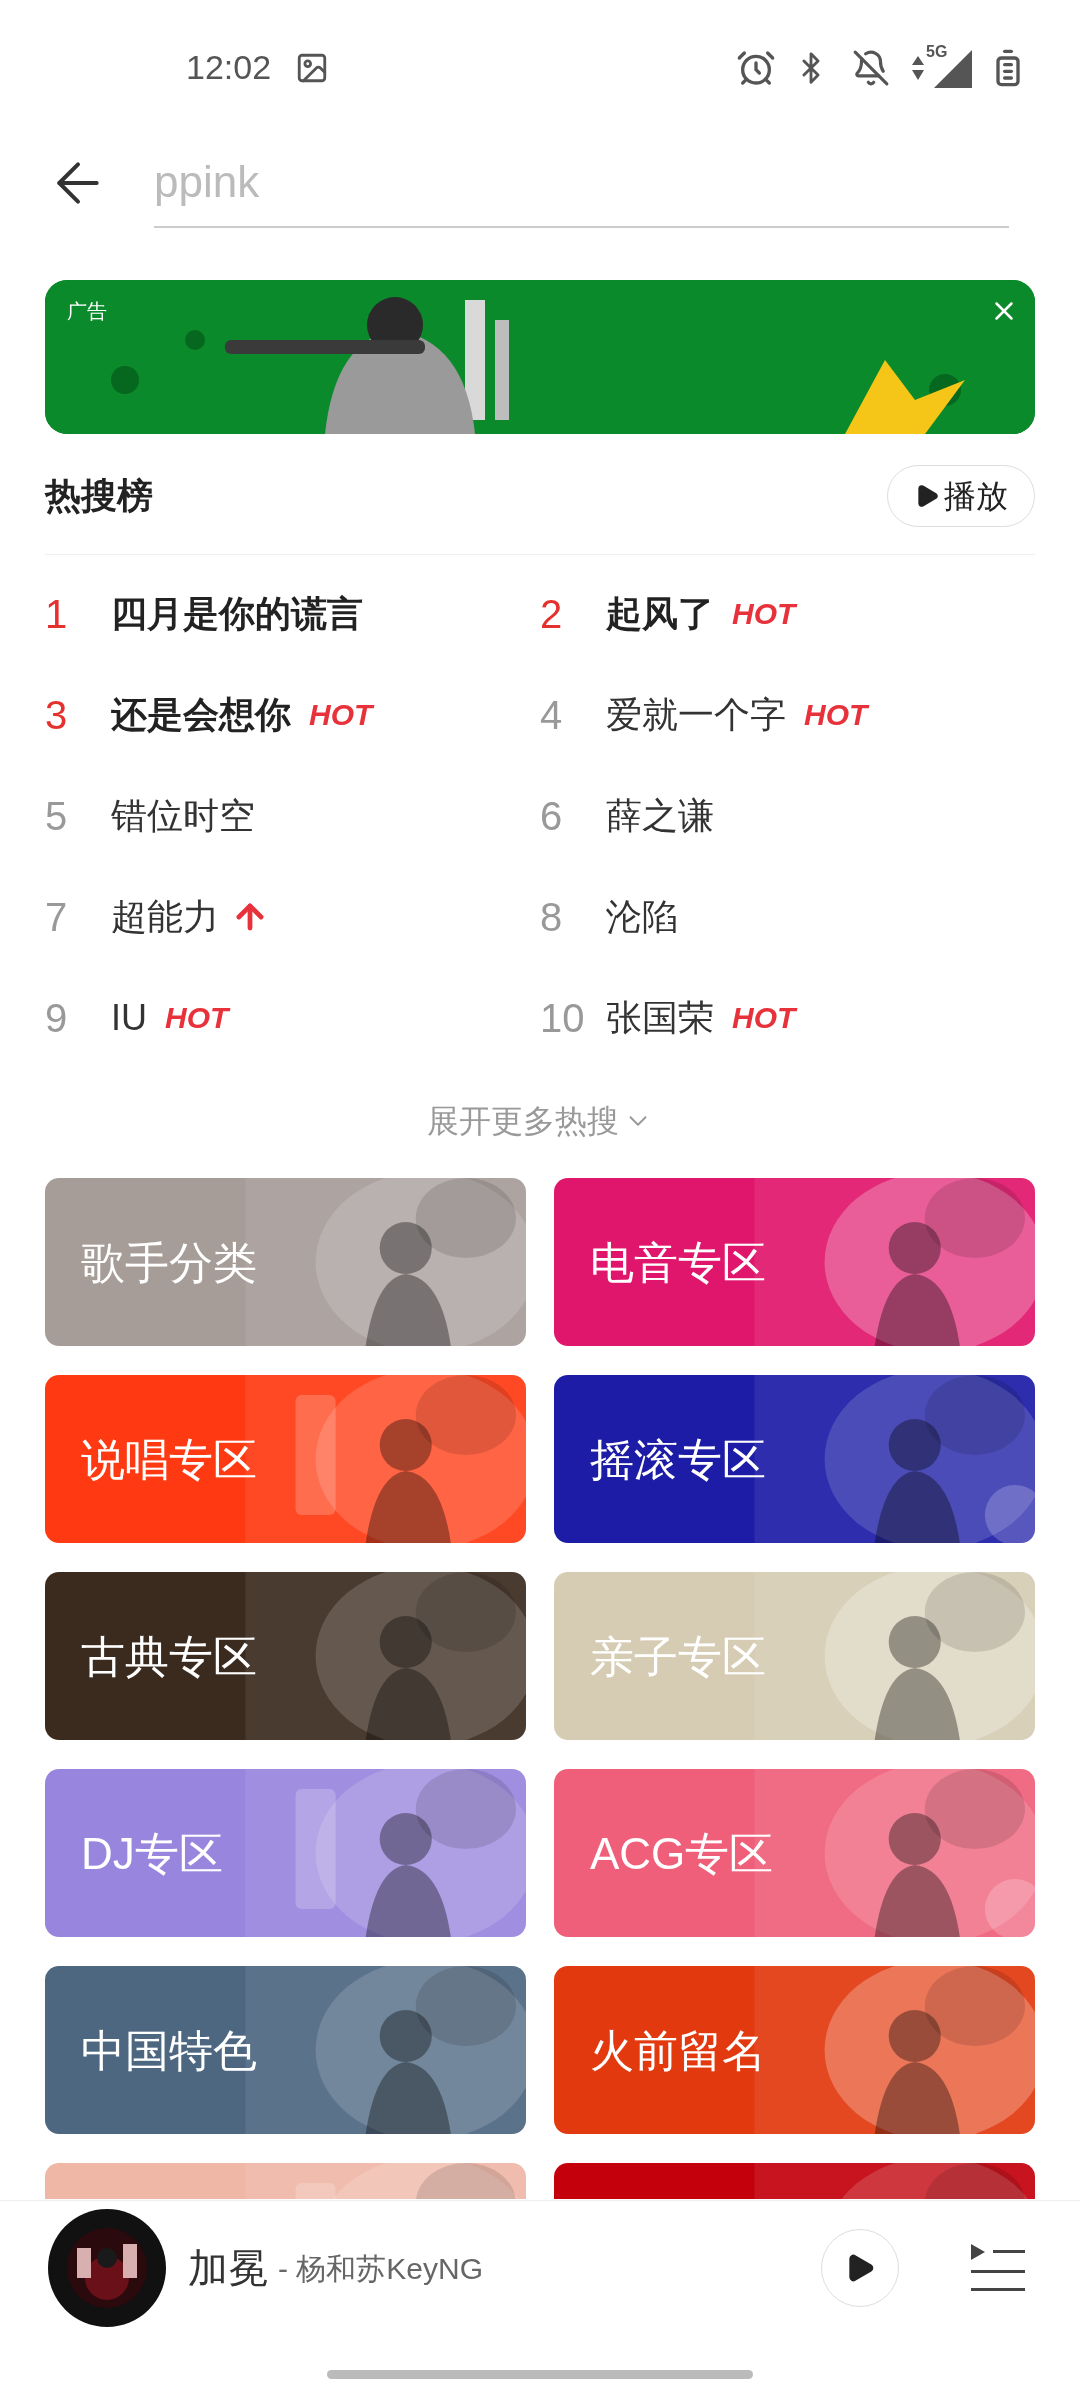 The image size is (1080, 2400). I want to click on section-title: 热搜榜, so click(99, 496).